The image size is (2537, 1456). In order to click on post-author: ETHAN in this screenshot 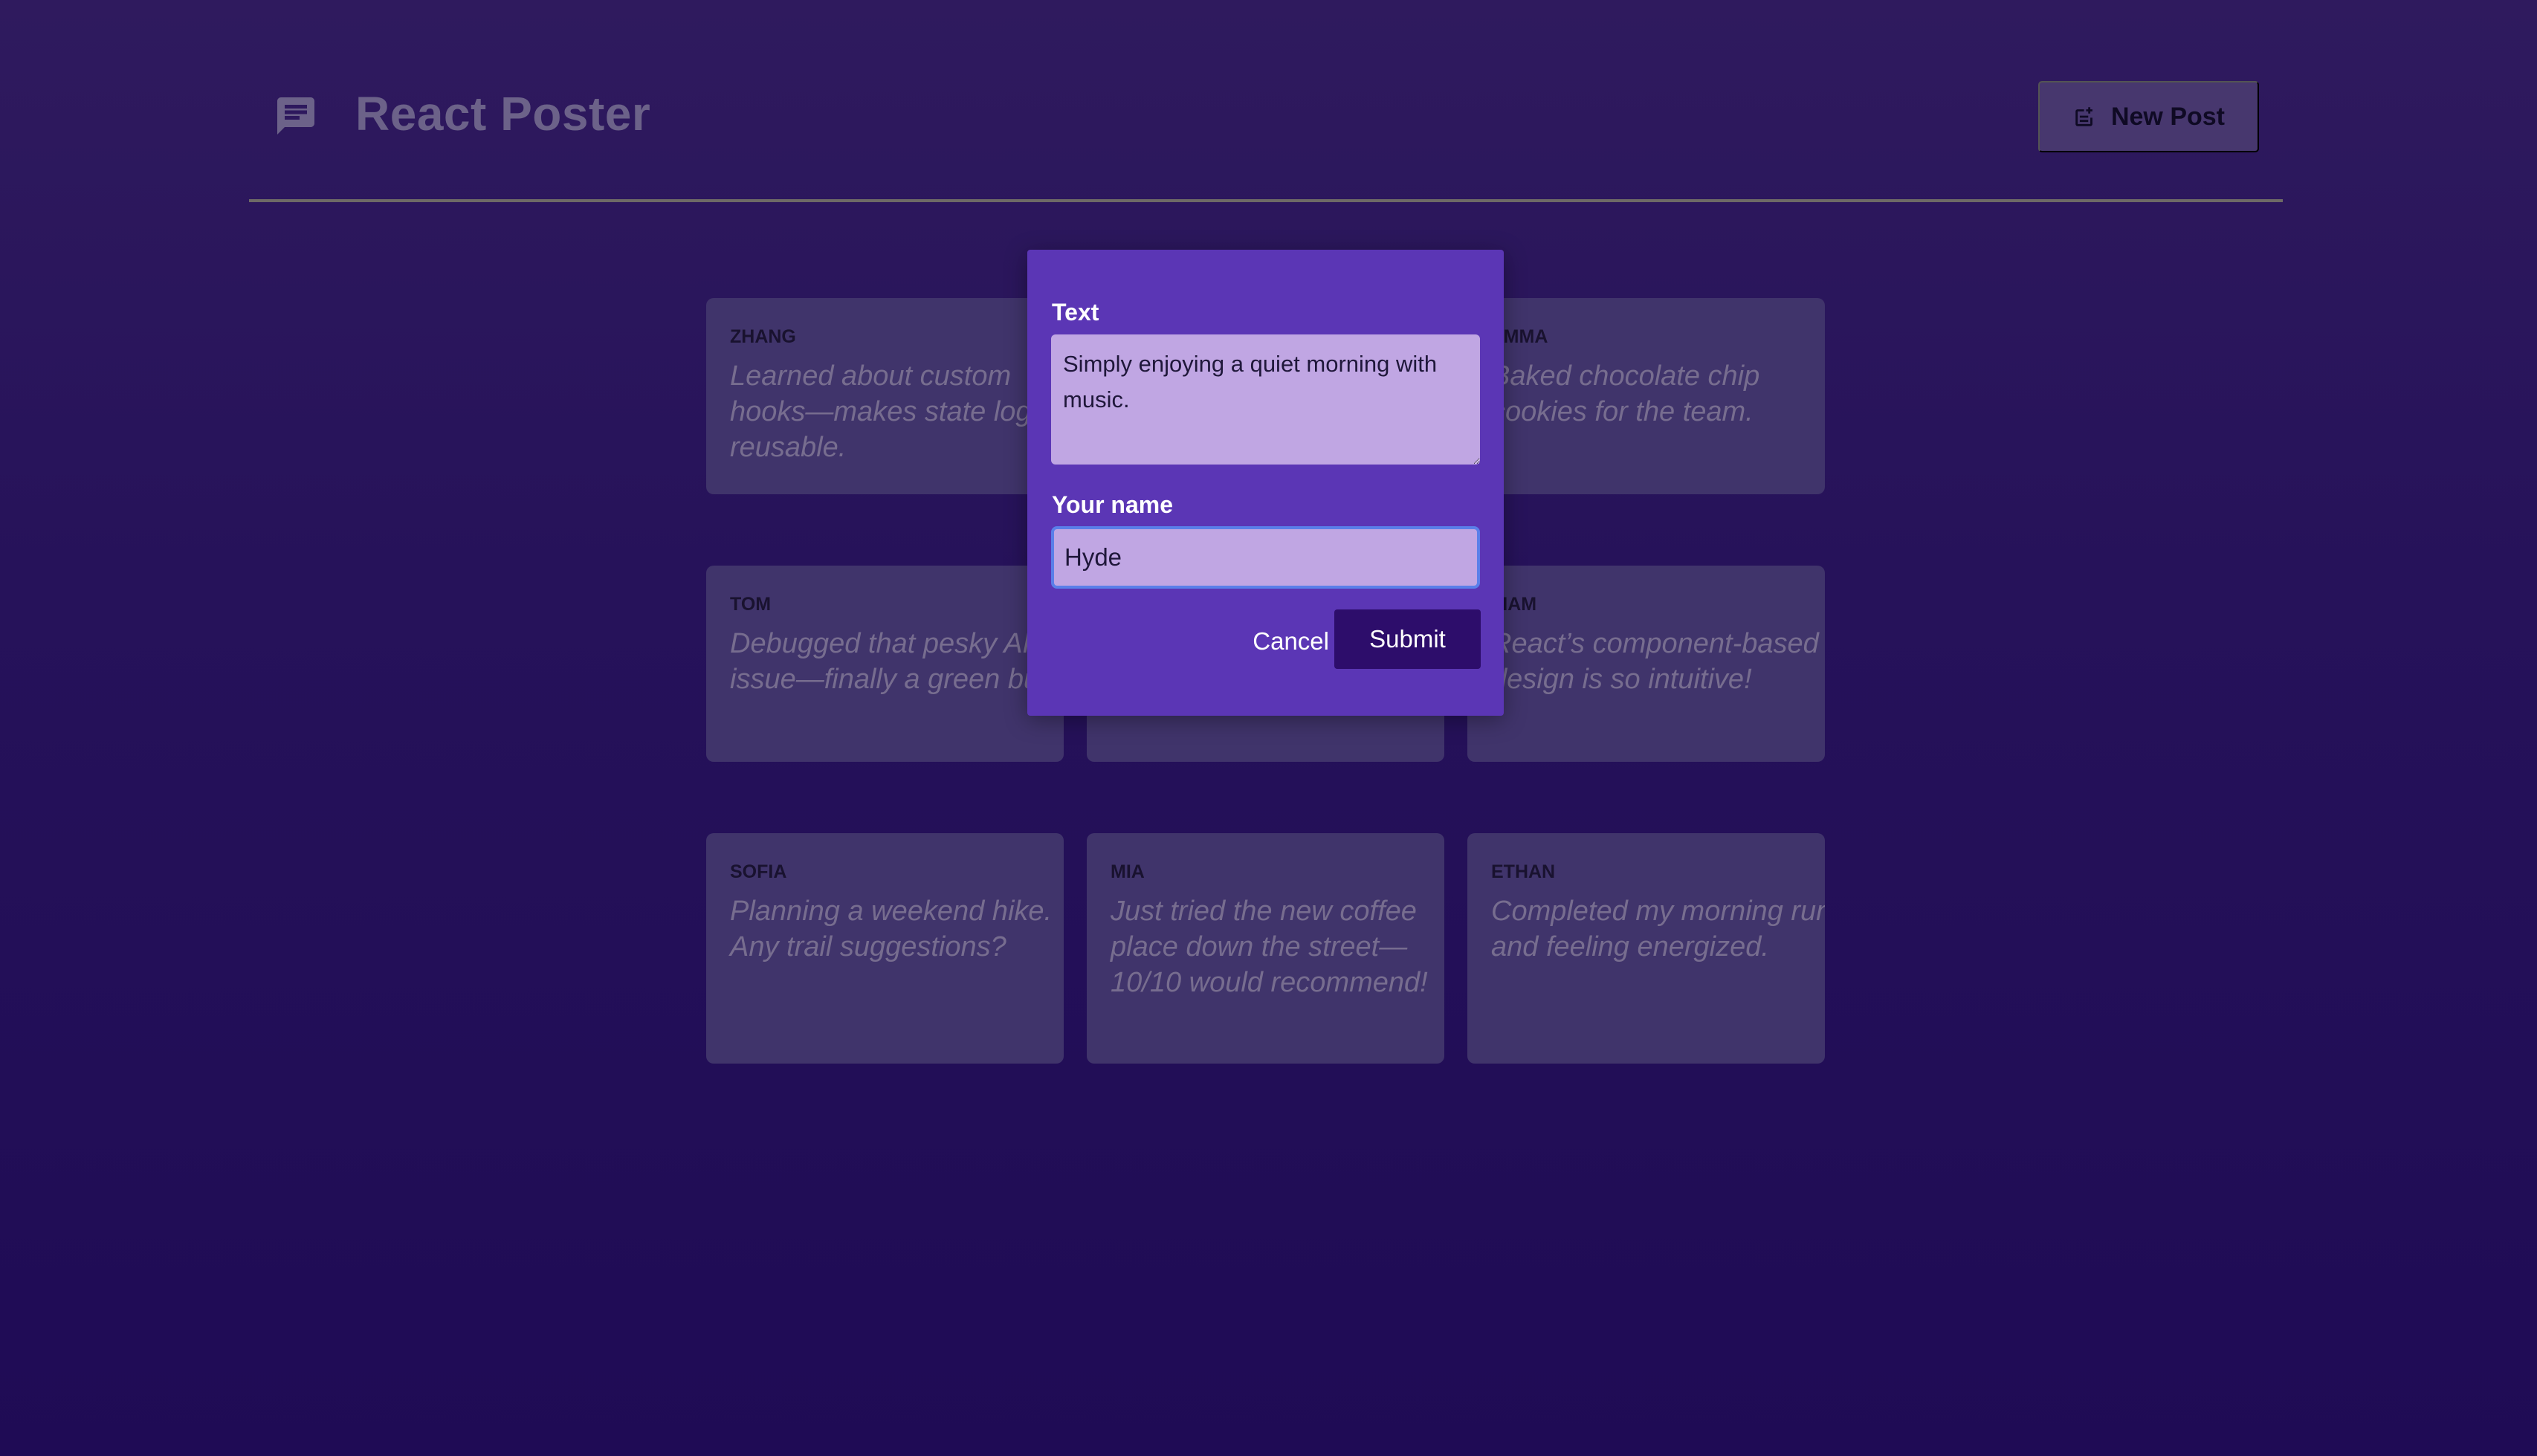, I will do `click(1524, 871)`.